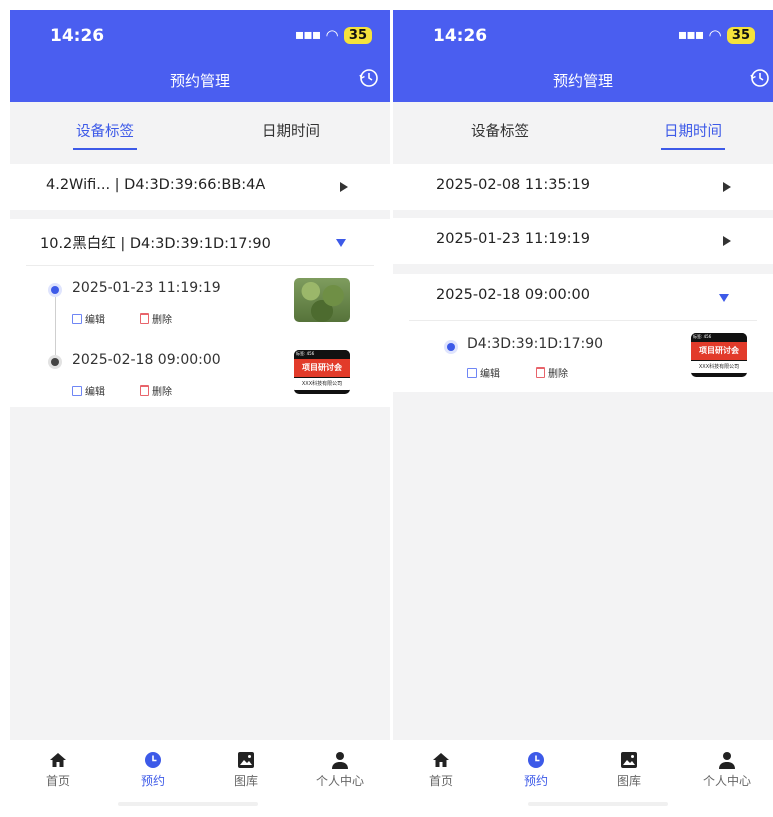  I want to click on list-item: 2025-01-23 11:19:19, so click(583, 241).